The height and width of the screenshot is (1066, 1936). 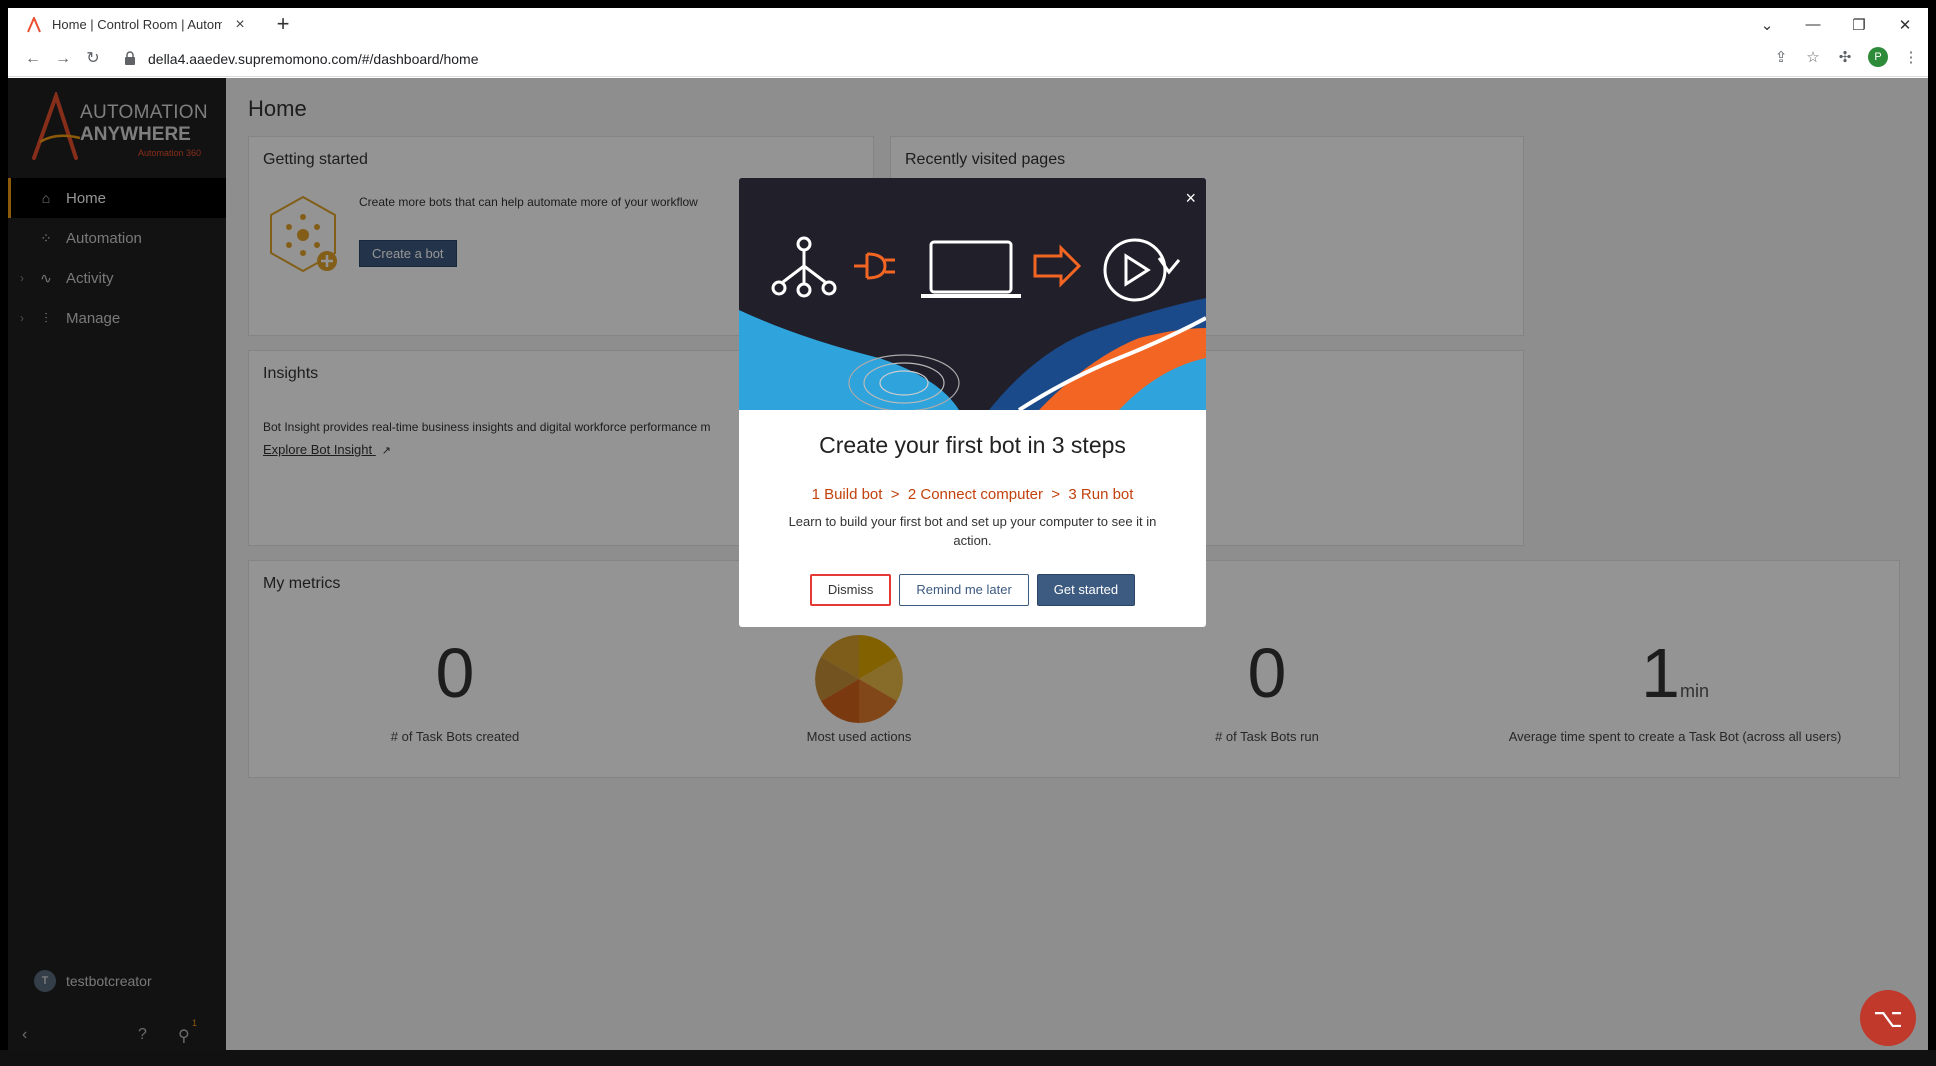 I want to click on modal-banner-illustration, so click(x=972, y=294).